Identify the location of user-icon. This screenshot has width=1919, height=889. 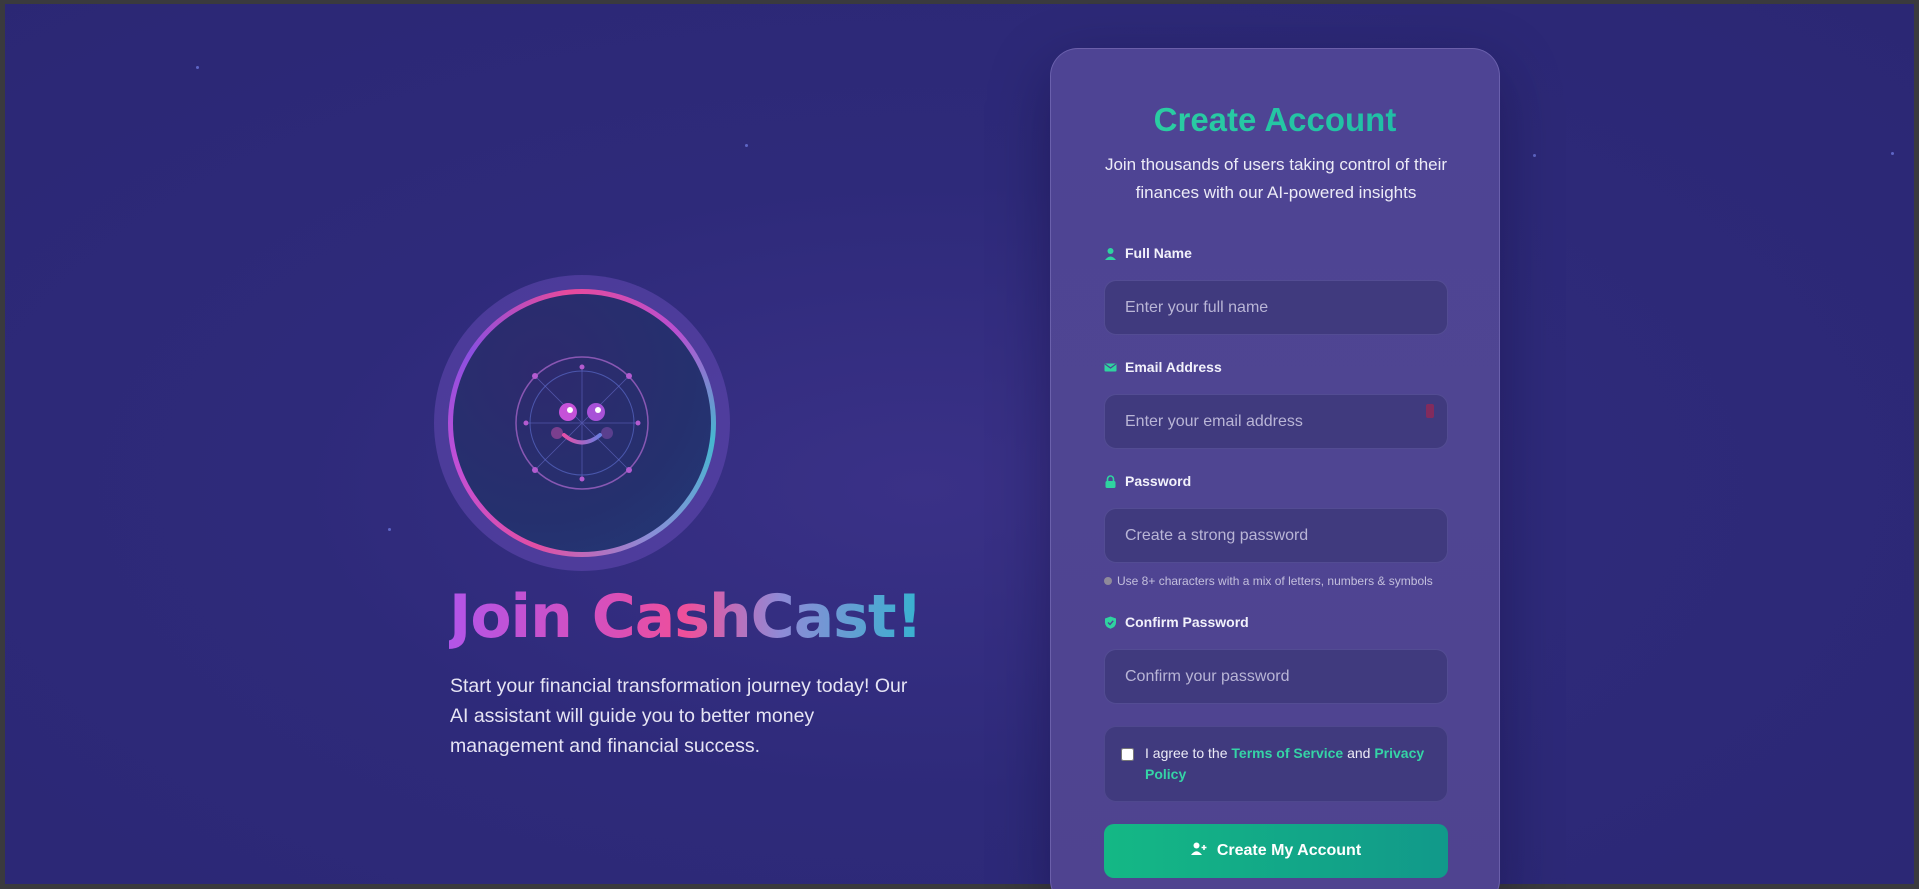
(1110, 253).